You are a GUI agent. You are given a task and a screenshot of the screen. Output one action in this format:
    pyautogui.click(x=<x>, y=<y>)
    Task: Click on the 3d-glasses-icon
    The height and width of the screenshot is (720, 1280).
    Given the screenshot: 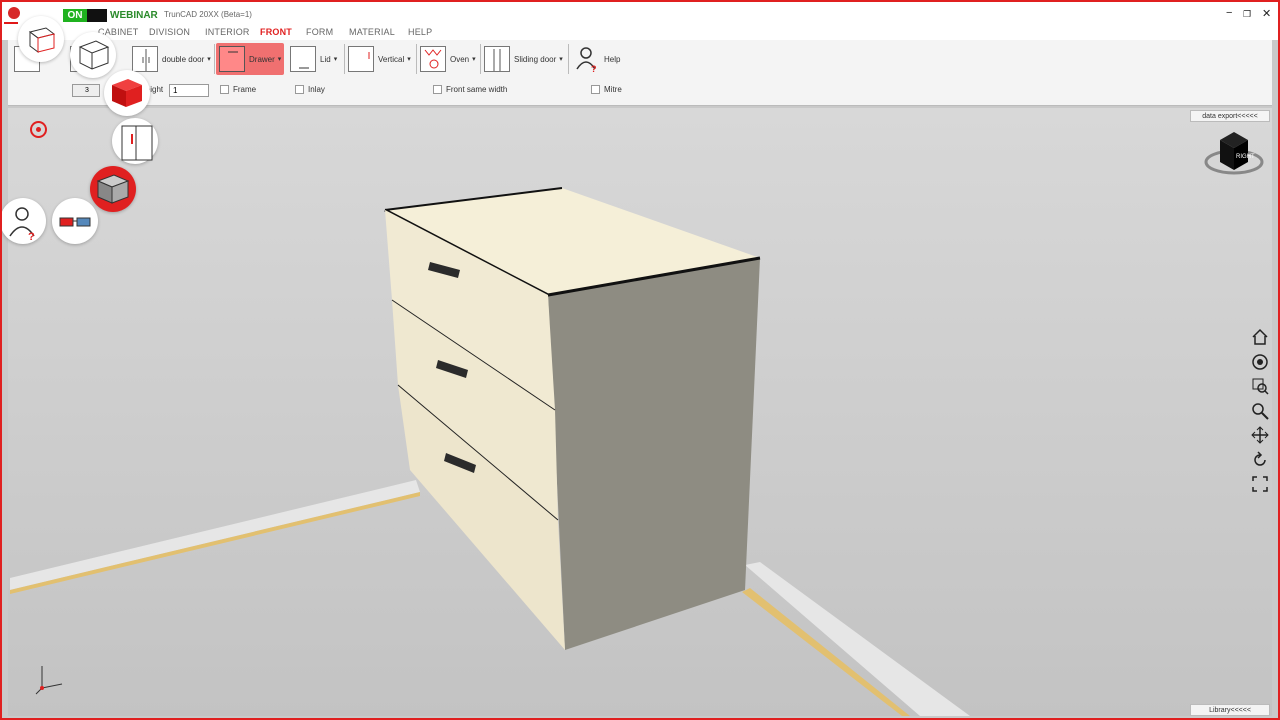 What is the action you would take?
    pyautogui.click(x=75, y=221)
    